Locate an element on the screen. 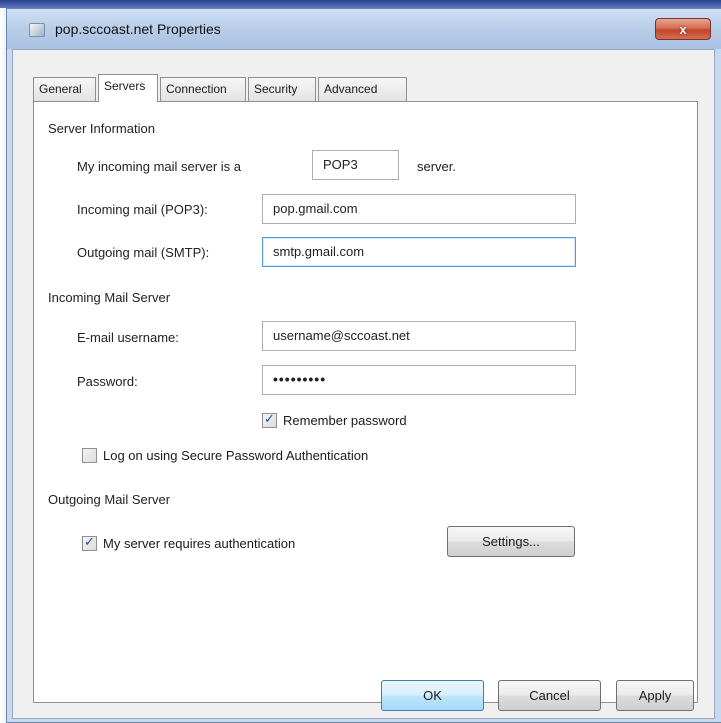 This screenshot has width=721, height=723. tab-label: Servers is located at coordinates (125, 86).